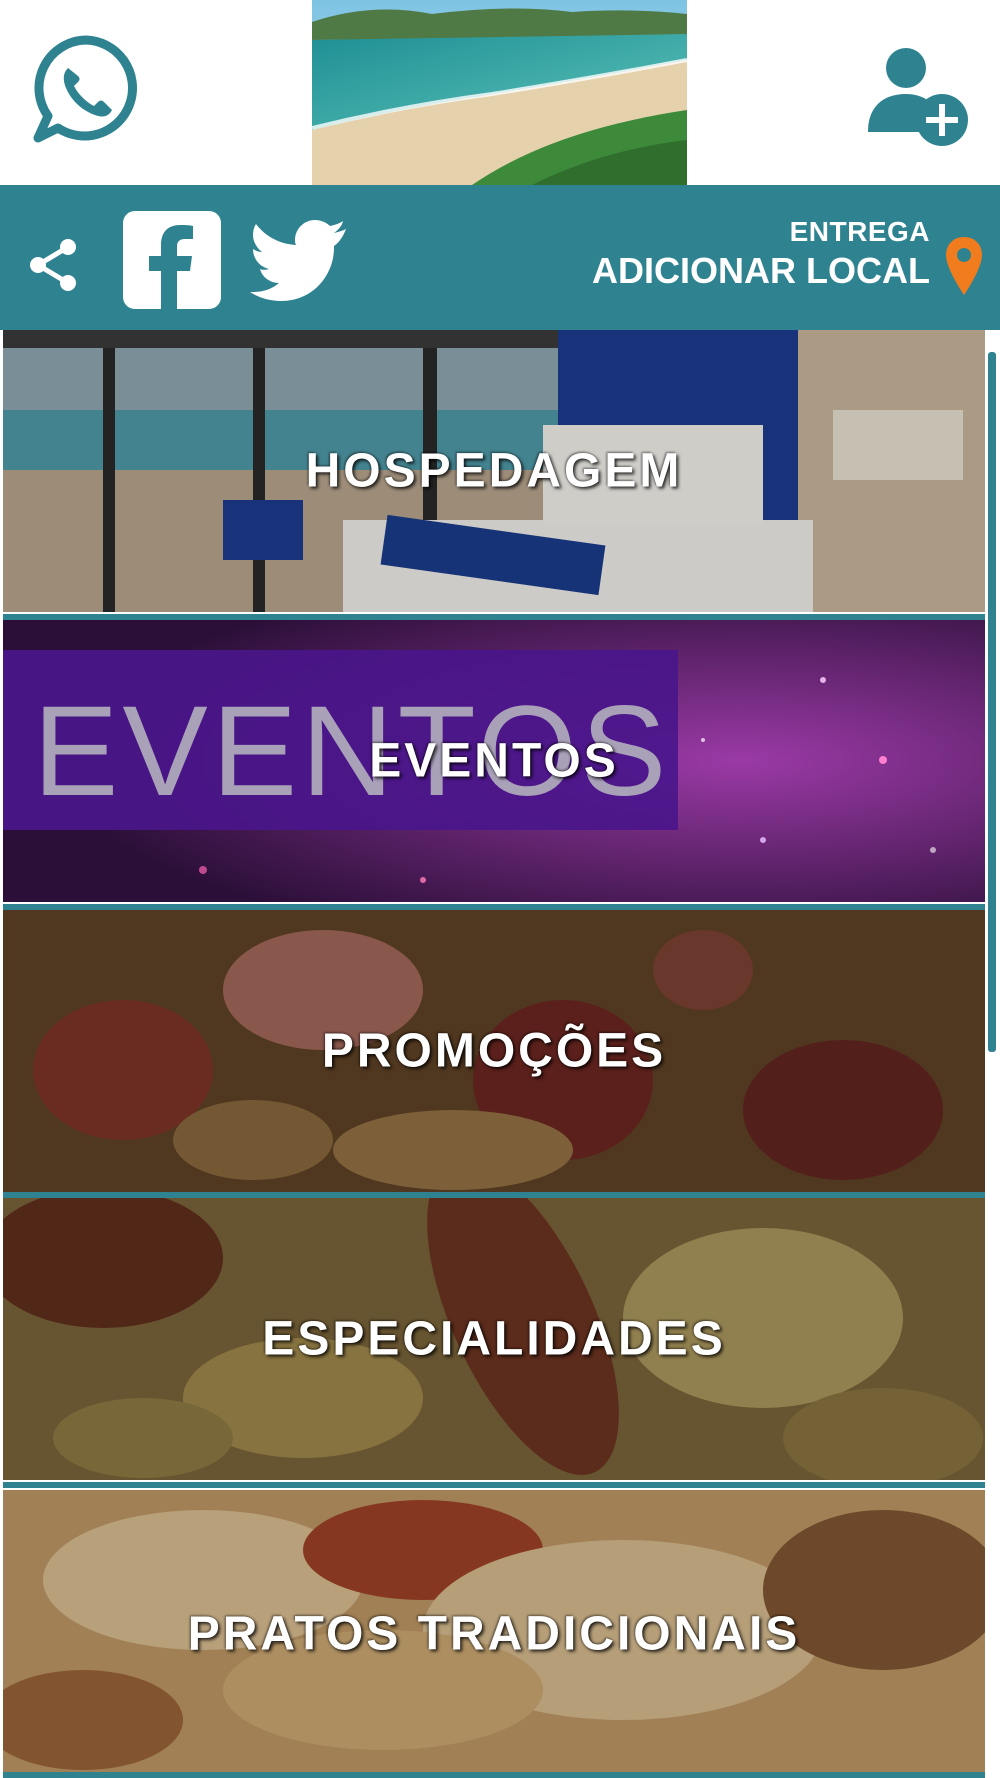 The height and width of the screenshot is (1778, 1000). I want to click on whatsapp-icon, so click(85, 89).